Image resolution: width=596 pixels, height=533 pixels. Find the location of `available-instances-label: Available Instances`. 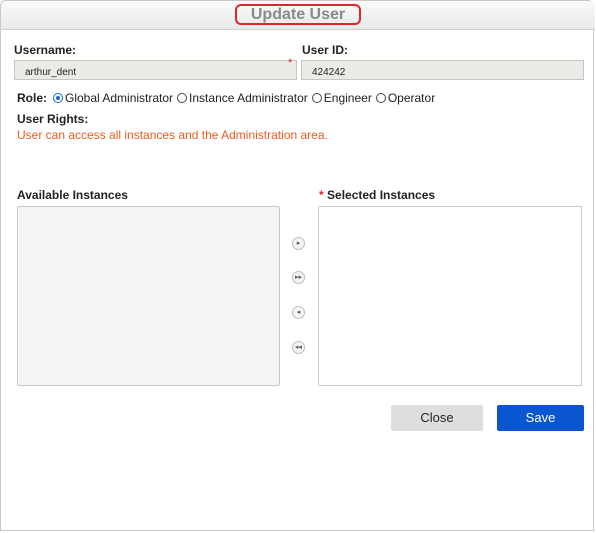

available-instances-label: Available Instances is located at coordinates (72, 195).